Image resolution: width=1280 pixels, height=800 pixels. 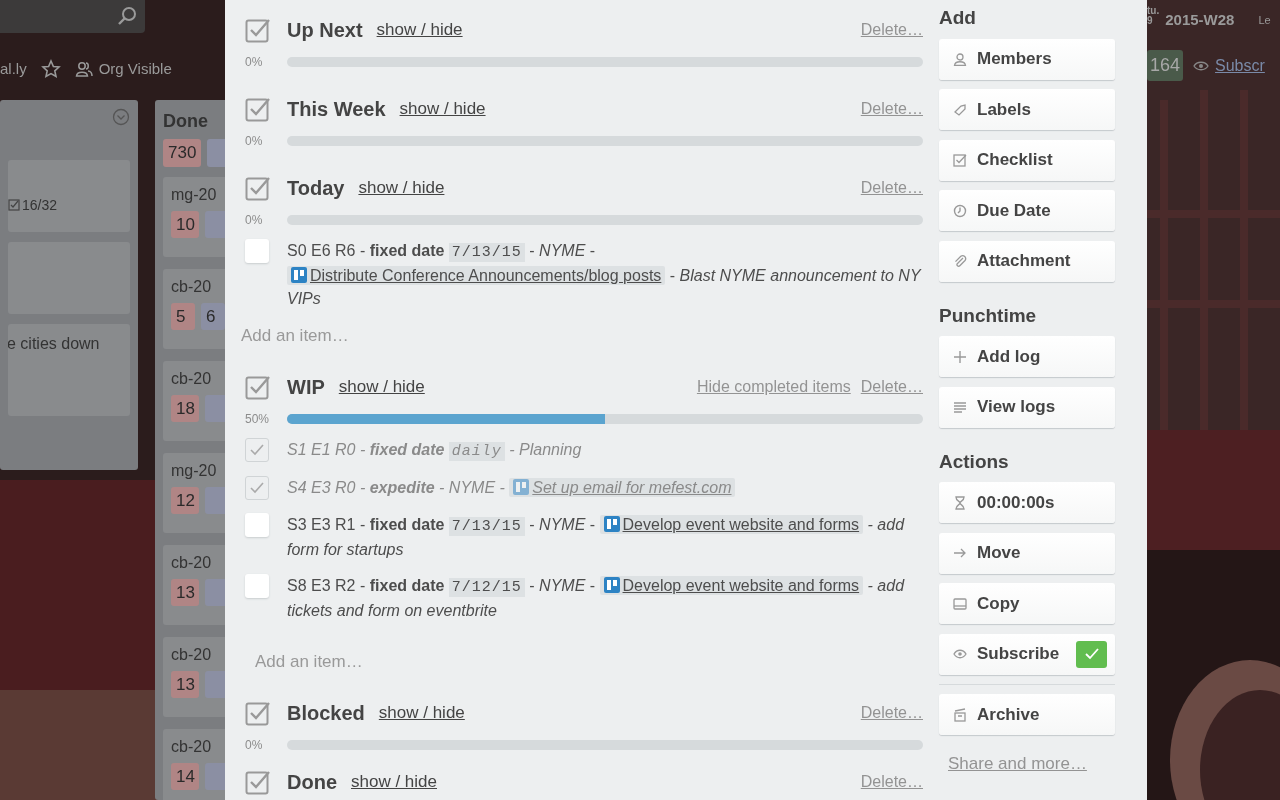 I want to click on board-card: cb-20 14, so click(x=194, y=764).